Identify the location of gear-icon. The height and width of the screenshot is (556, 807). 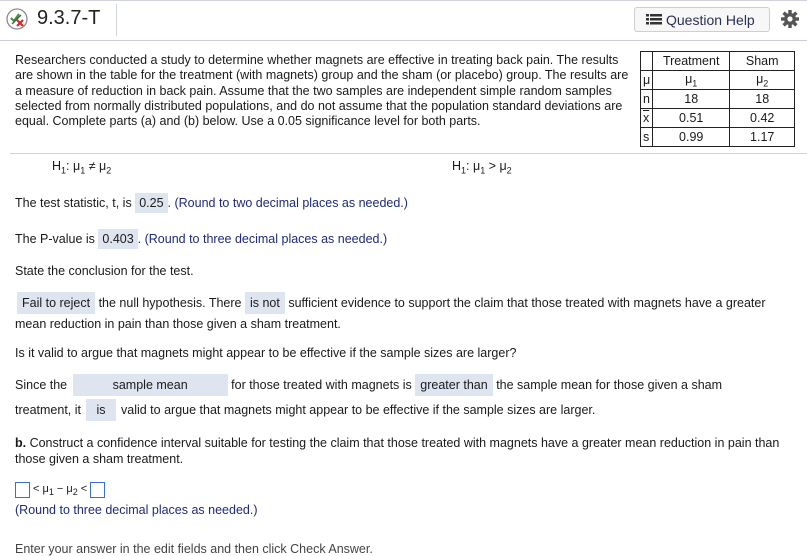
(790, 19).